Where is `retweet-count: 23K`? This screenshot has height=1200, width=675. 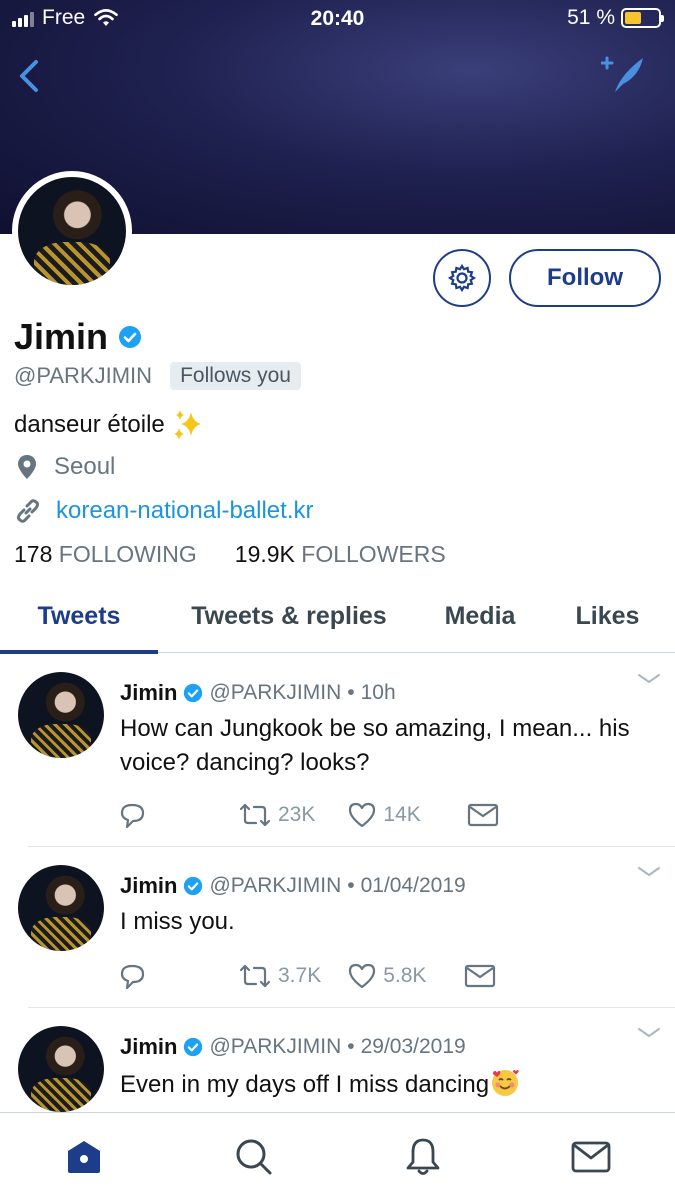 retweet-count: 23K is located at coordinates (297, 814).